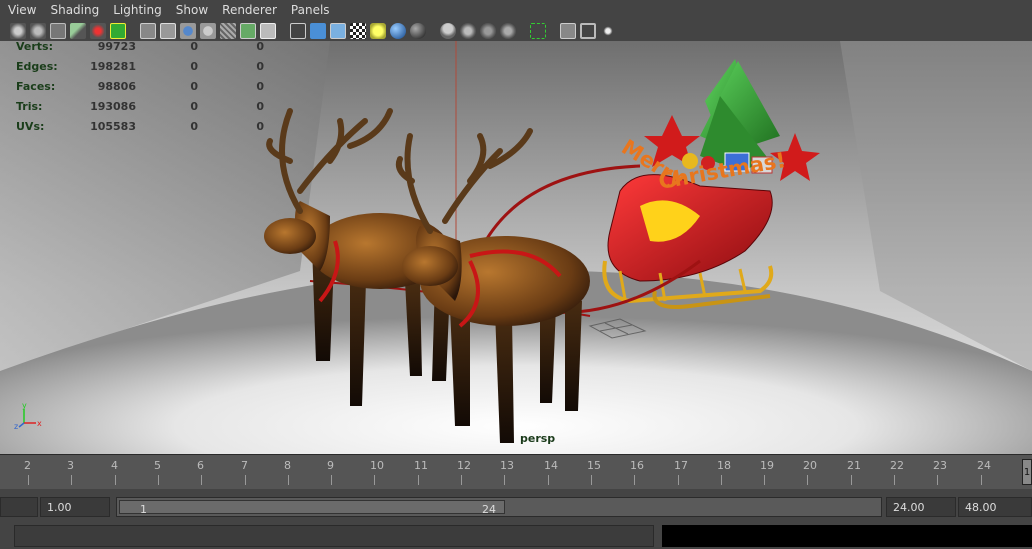  I want to click on menu-show: Show, so click(191, 10).